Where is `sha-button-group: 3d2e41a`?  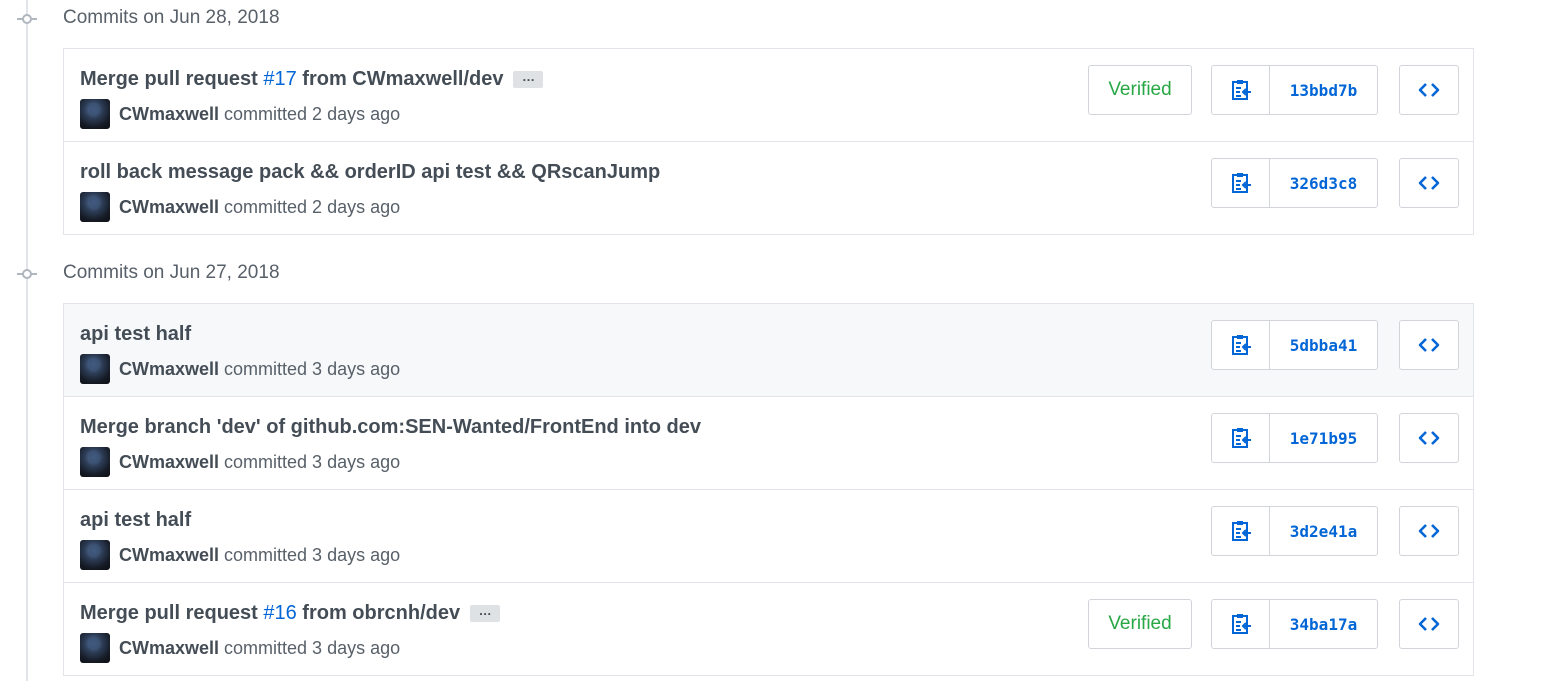 sha-button-group: 3d2e41a is located at coordinates (1294, 531).